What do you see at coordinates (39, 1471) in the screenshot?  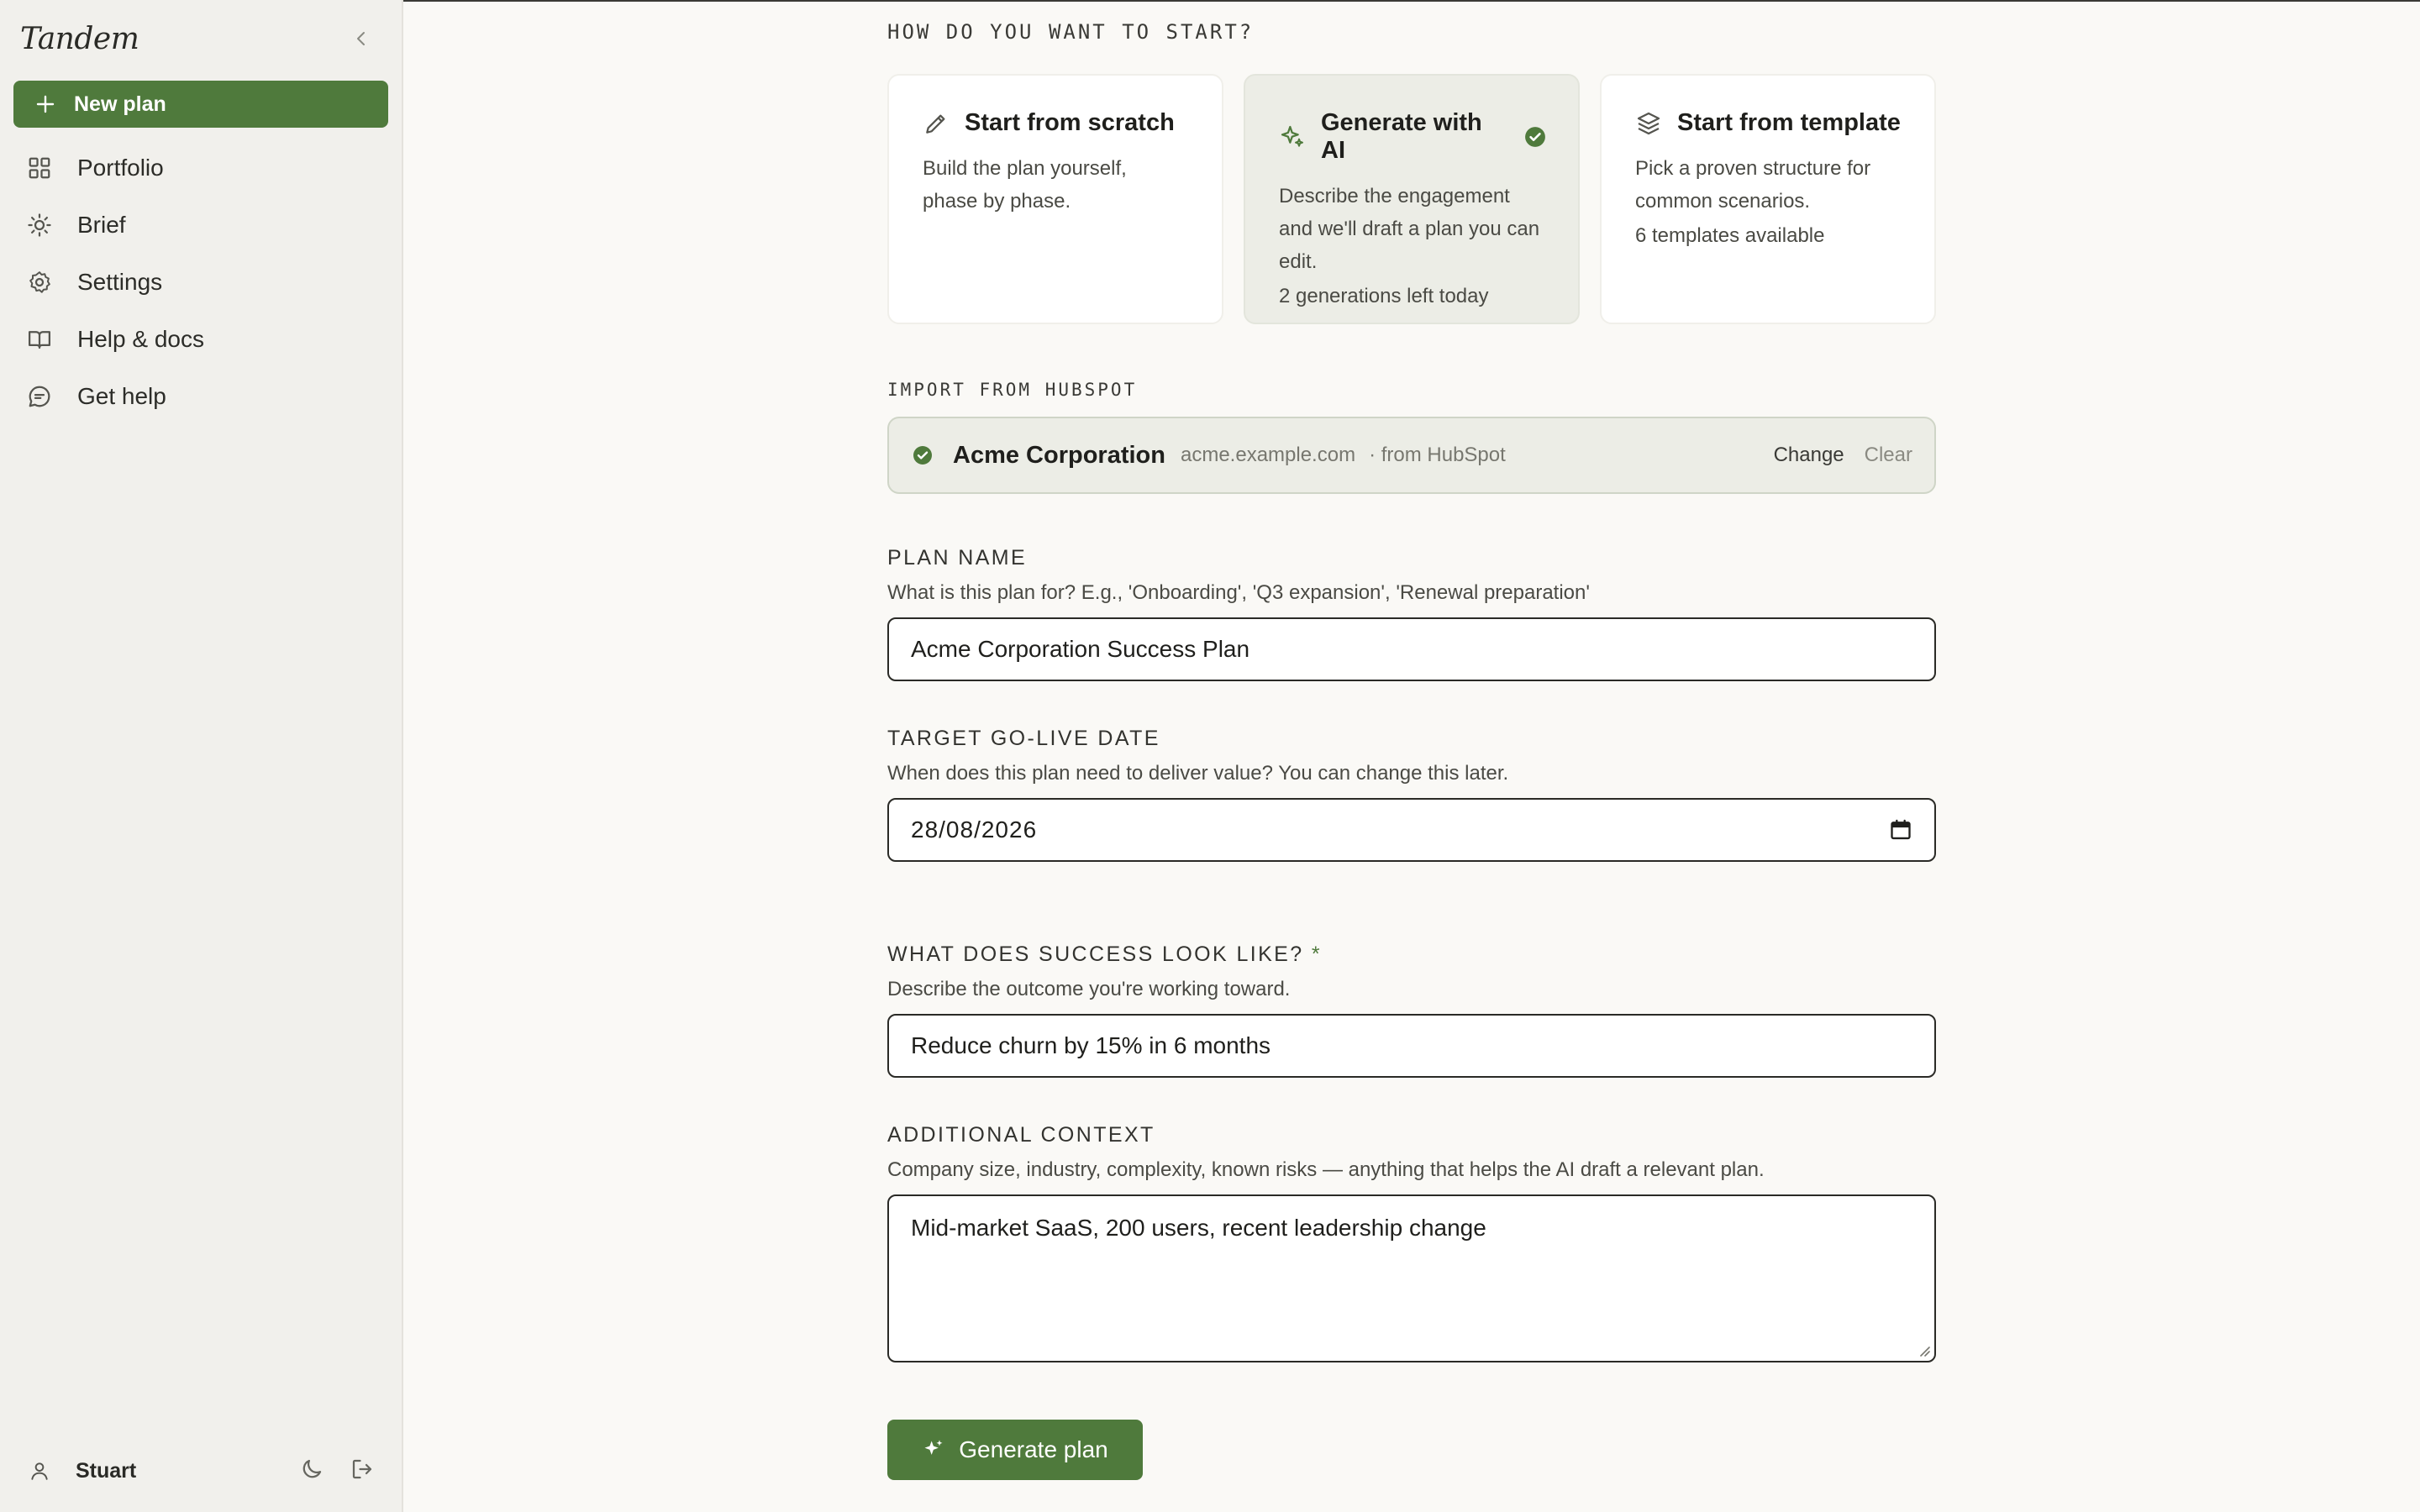 I see `user-icon` at bounding box center [39, 1471].